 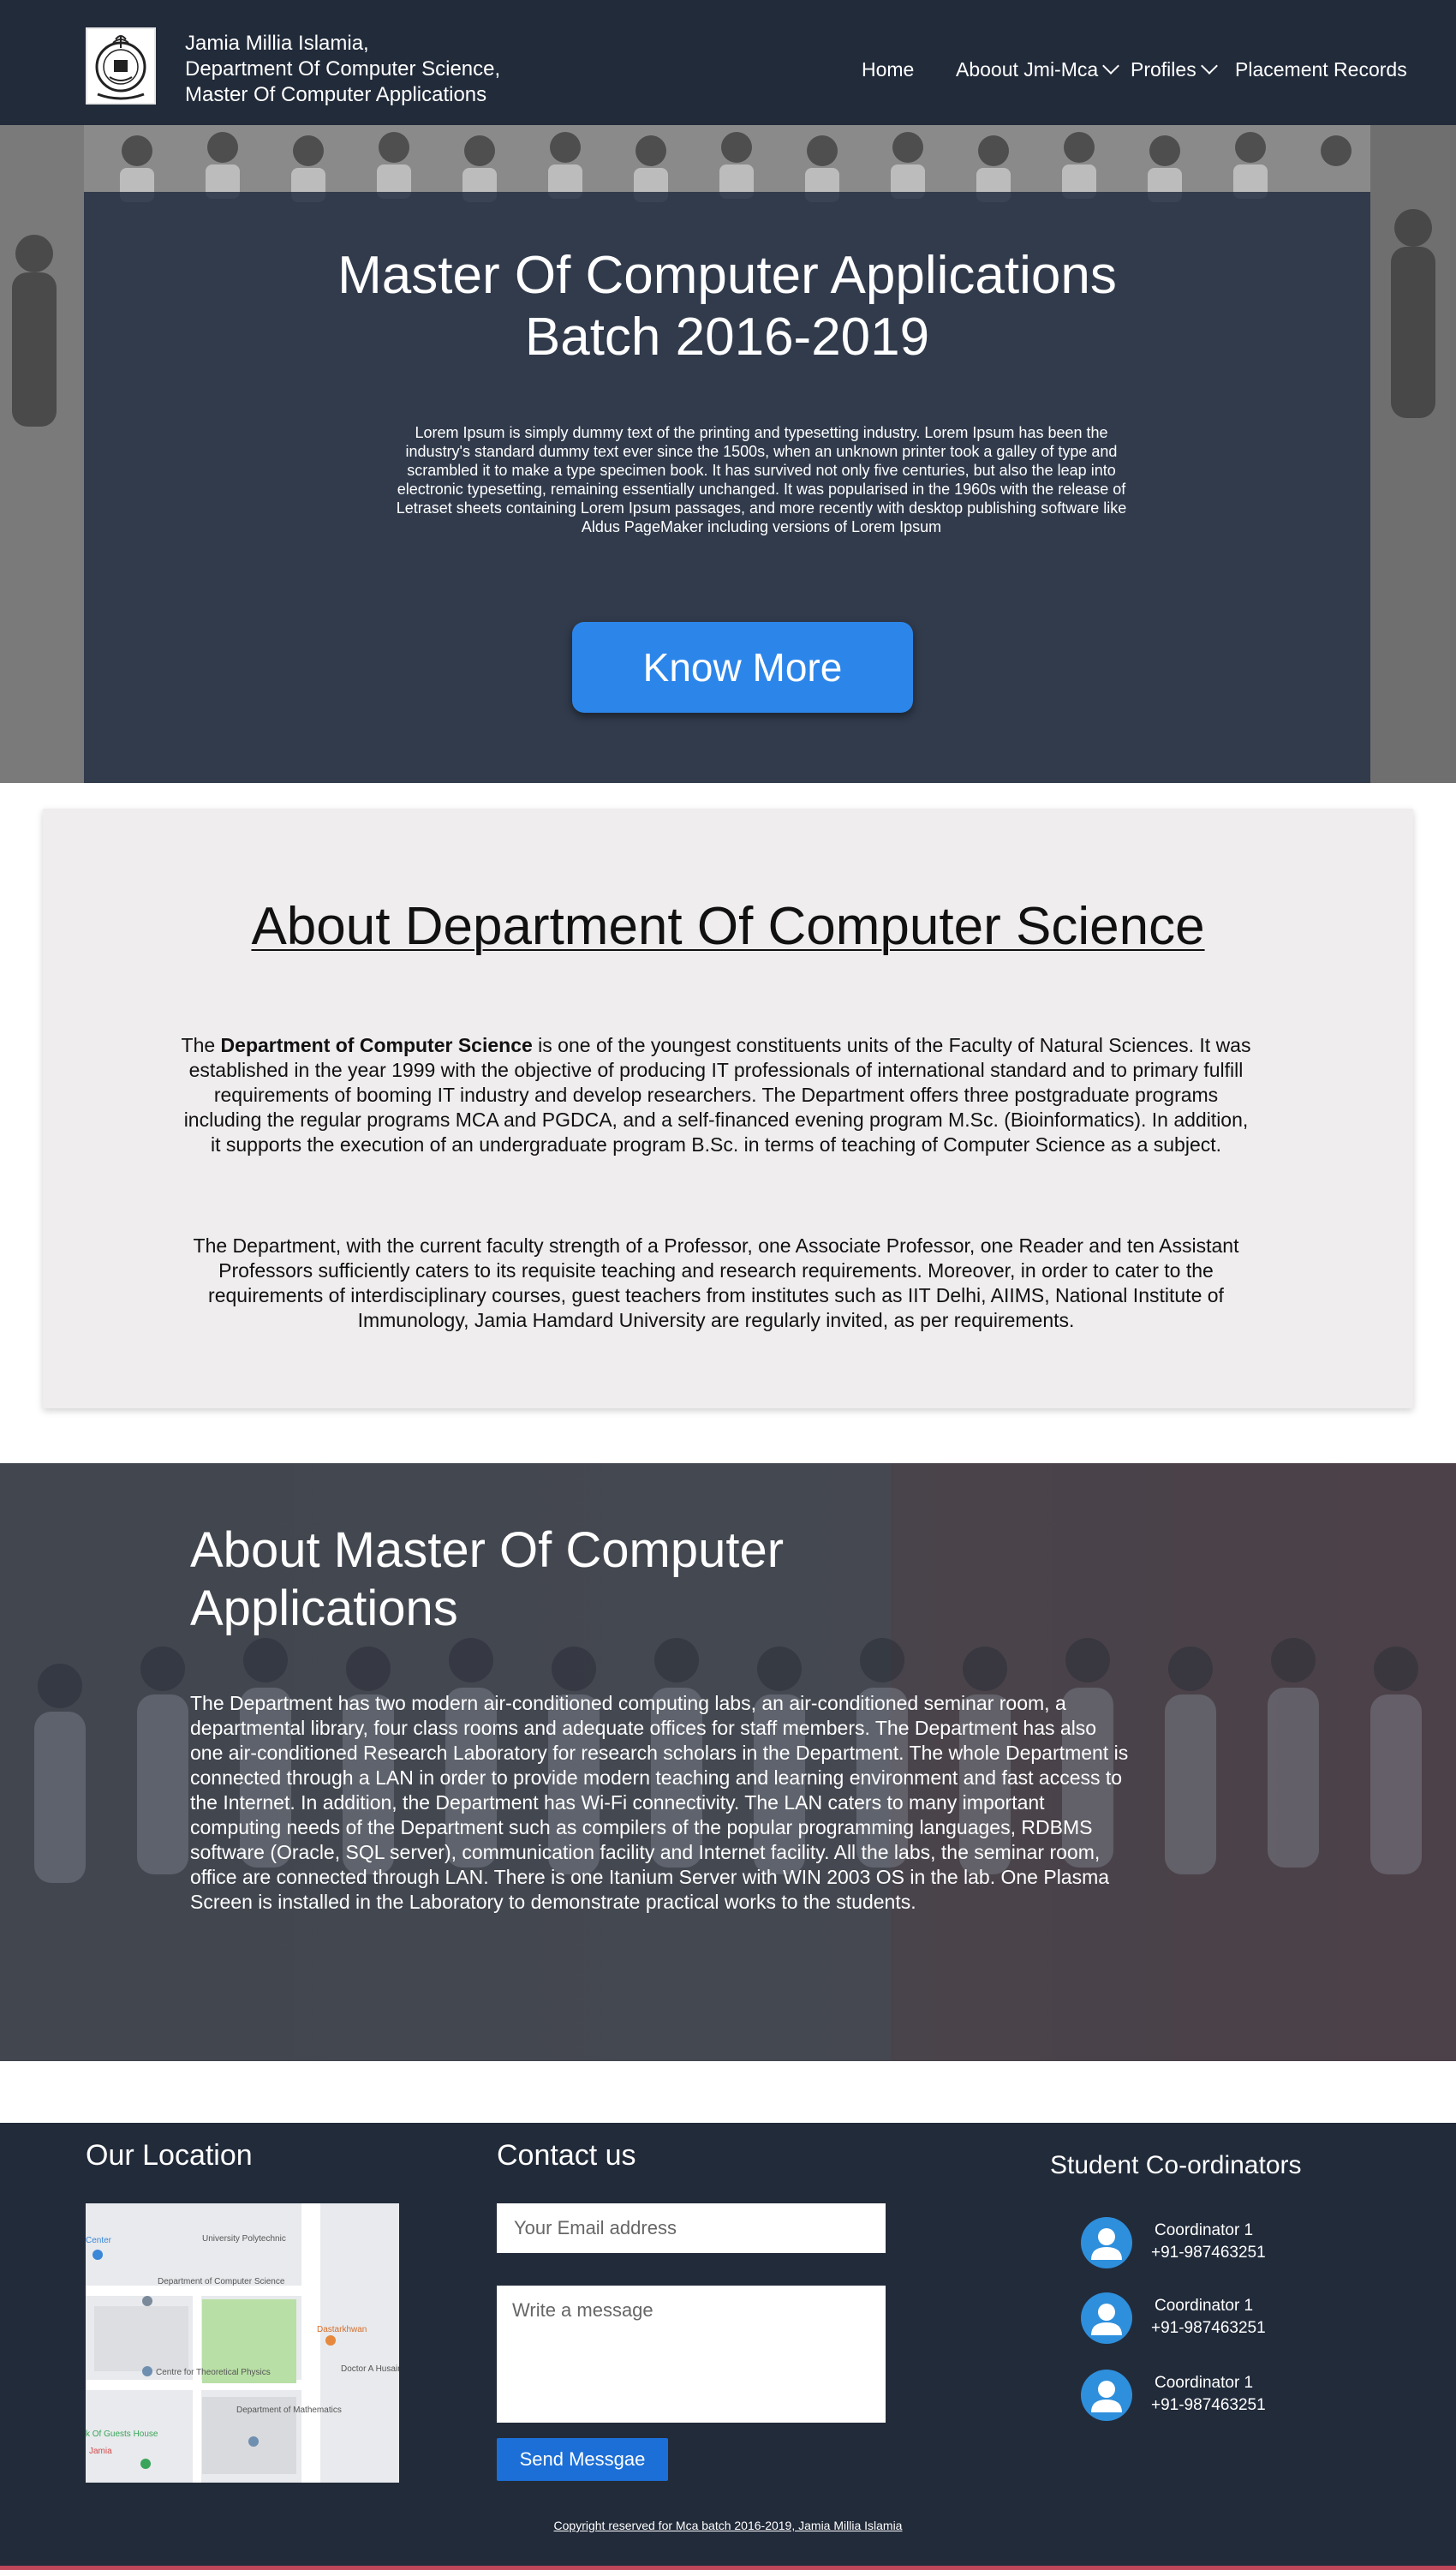 I want to click on nav-item-placement-label: Placement Records, so click(x=1321, y=69).